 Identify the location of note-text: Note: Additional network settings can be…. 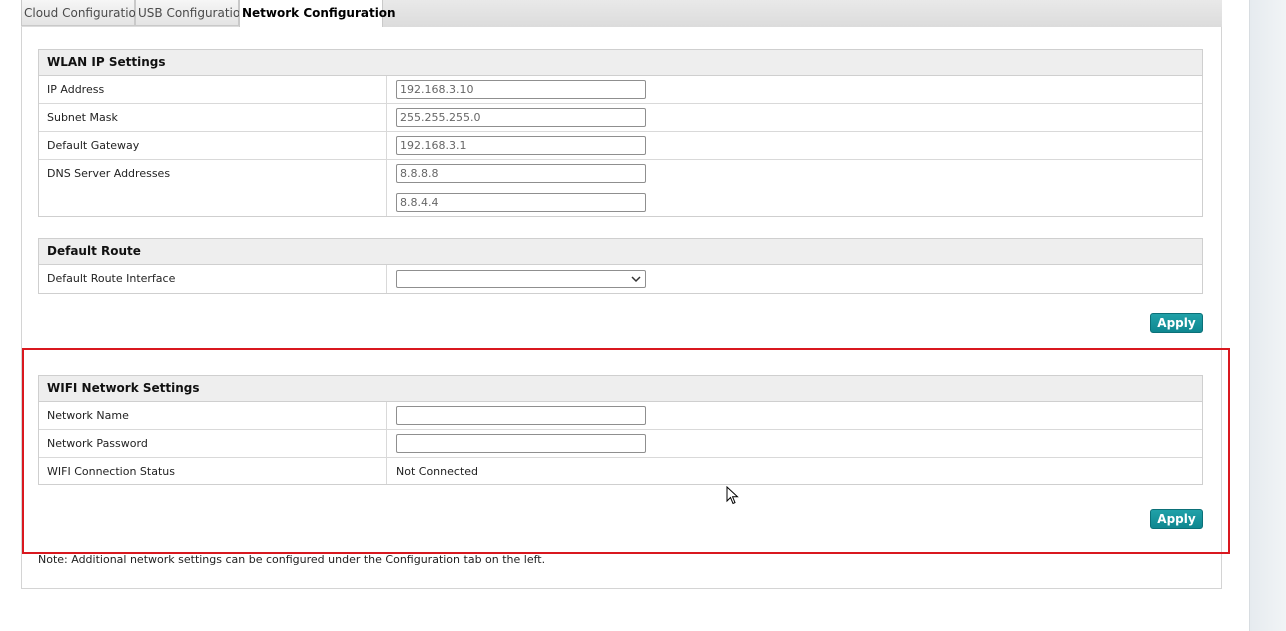
(292, 559).